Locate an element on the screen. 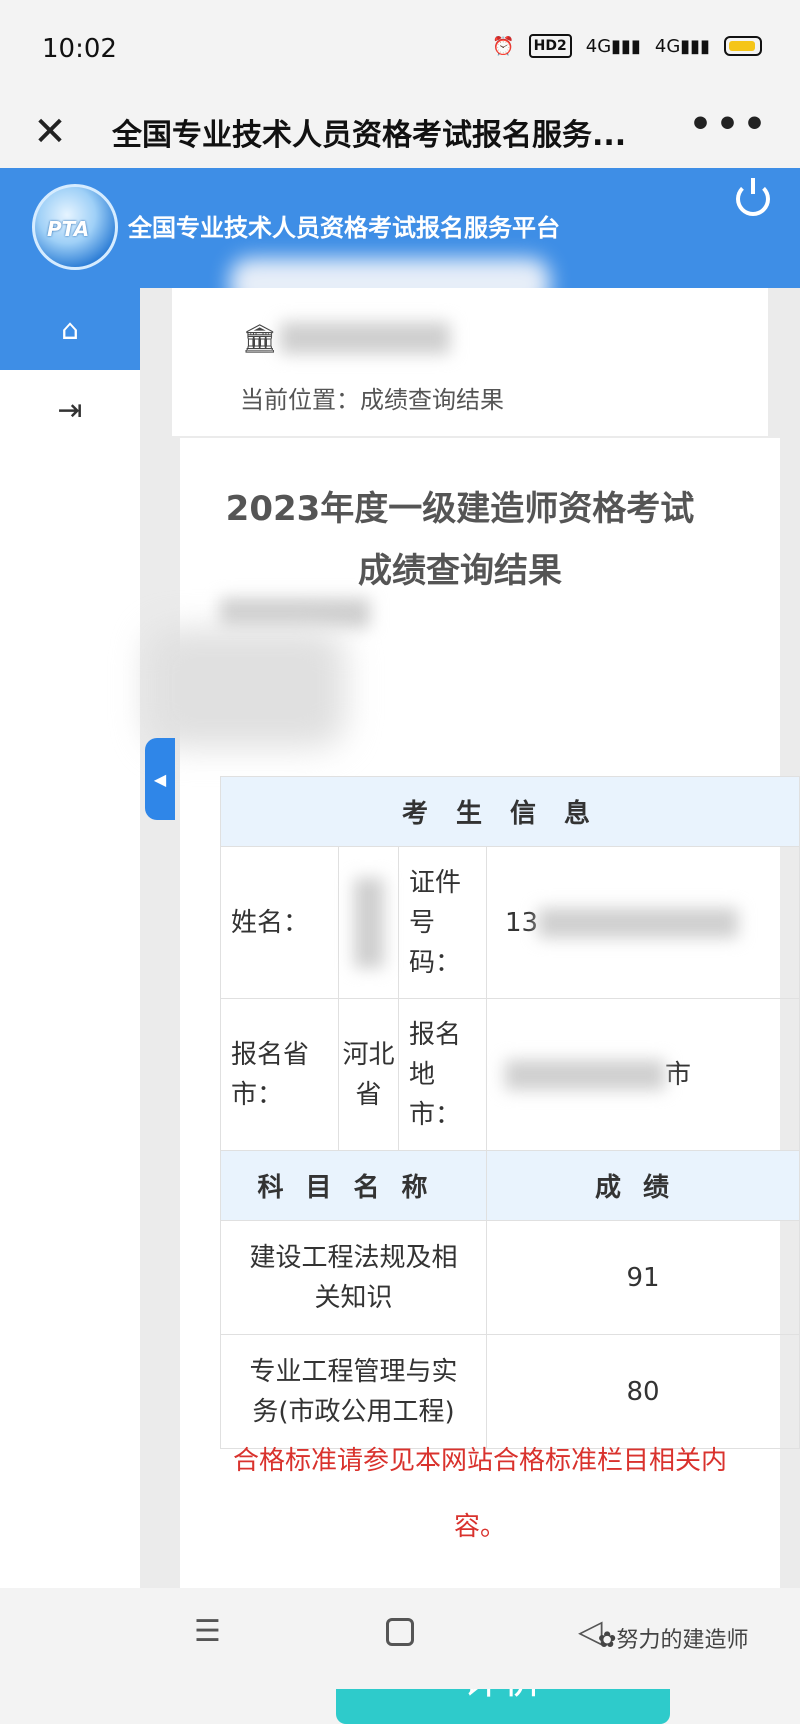 The height and width of the screenshot is (1724, 800). city-value: 市 is located at coordinates (643, 1074).